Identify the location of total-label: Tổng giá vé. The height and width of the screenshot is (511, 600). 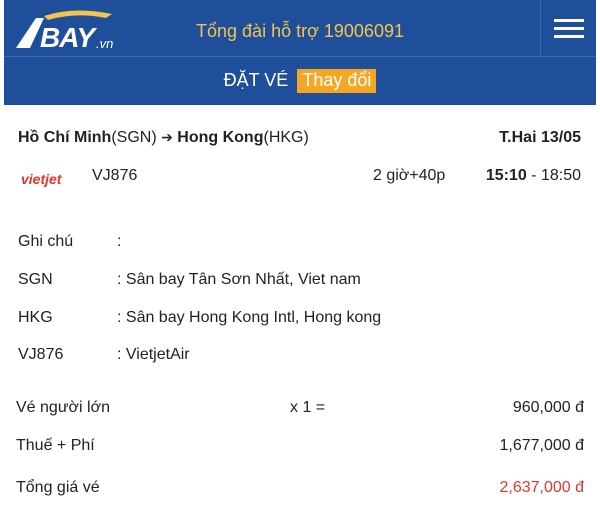
(58, 487).